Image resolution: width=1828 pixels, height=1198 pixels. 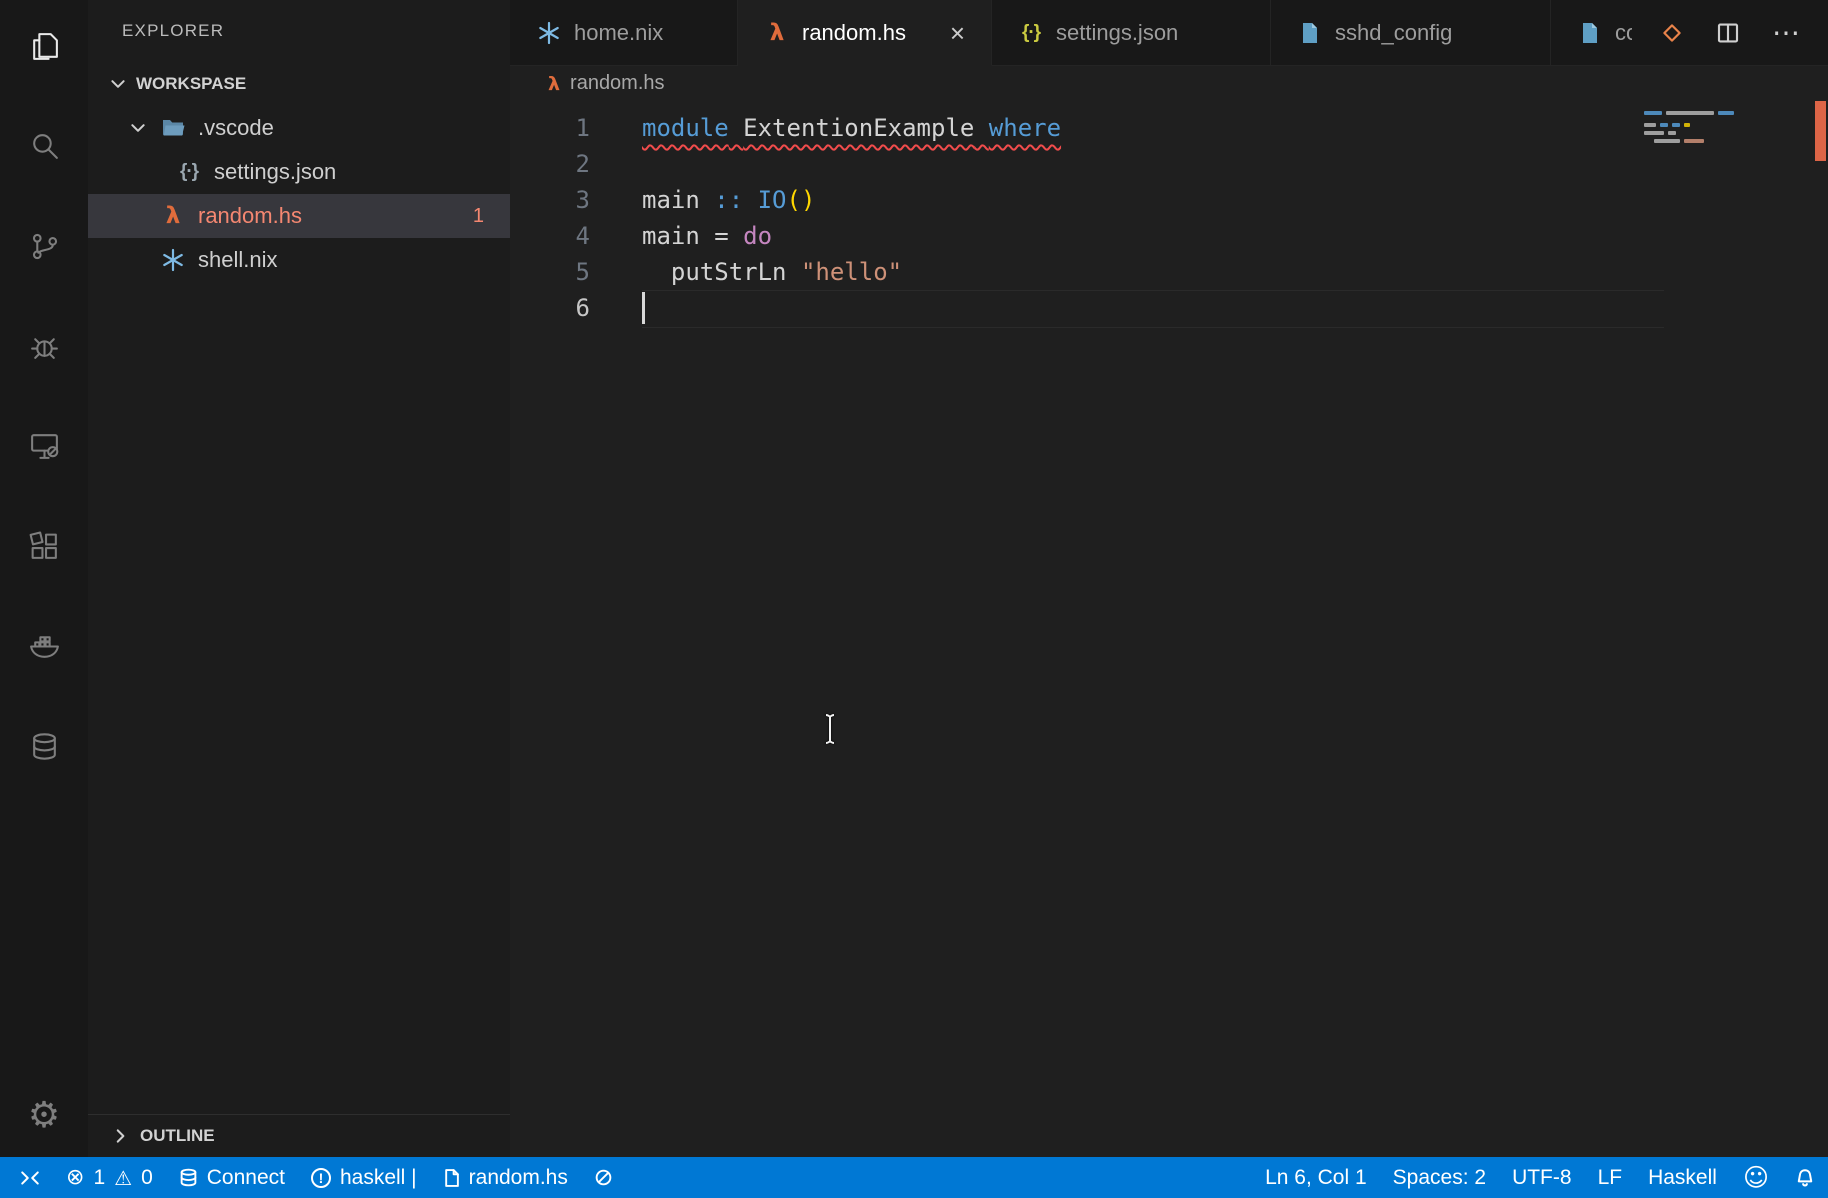 What do you see at coordinates (44, 246) in the screenshot?
I see `source-control-icon` at bounding box center [44, 246].